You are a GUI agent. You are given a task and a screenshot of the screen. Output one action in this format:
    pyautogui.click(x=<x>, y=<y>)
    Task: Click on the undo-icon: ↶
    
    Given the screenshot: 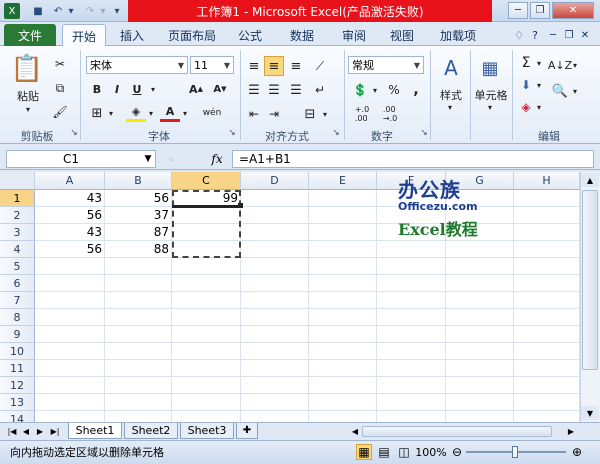 What is the action you would take?
    pyautogui.click(x=58, y=11)
    